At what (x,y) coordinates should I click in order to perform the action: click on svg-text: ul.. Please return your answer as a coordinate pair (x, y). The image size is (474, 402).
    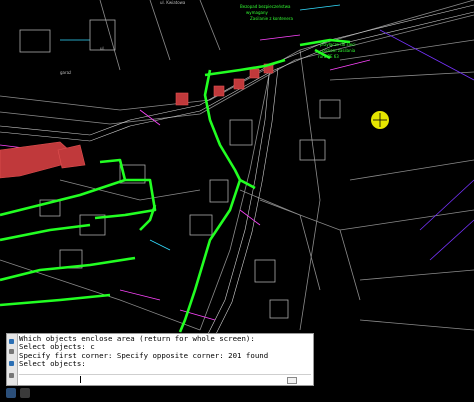
    Looking at the image, I should click on (102, 48).